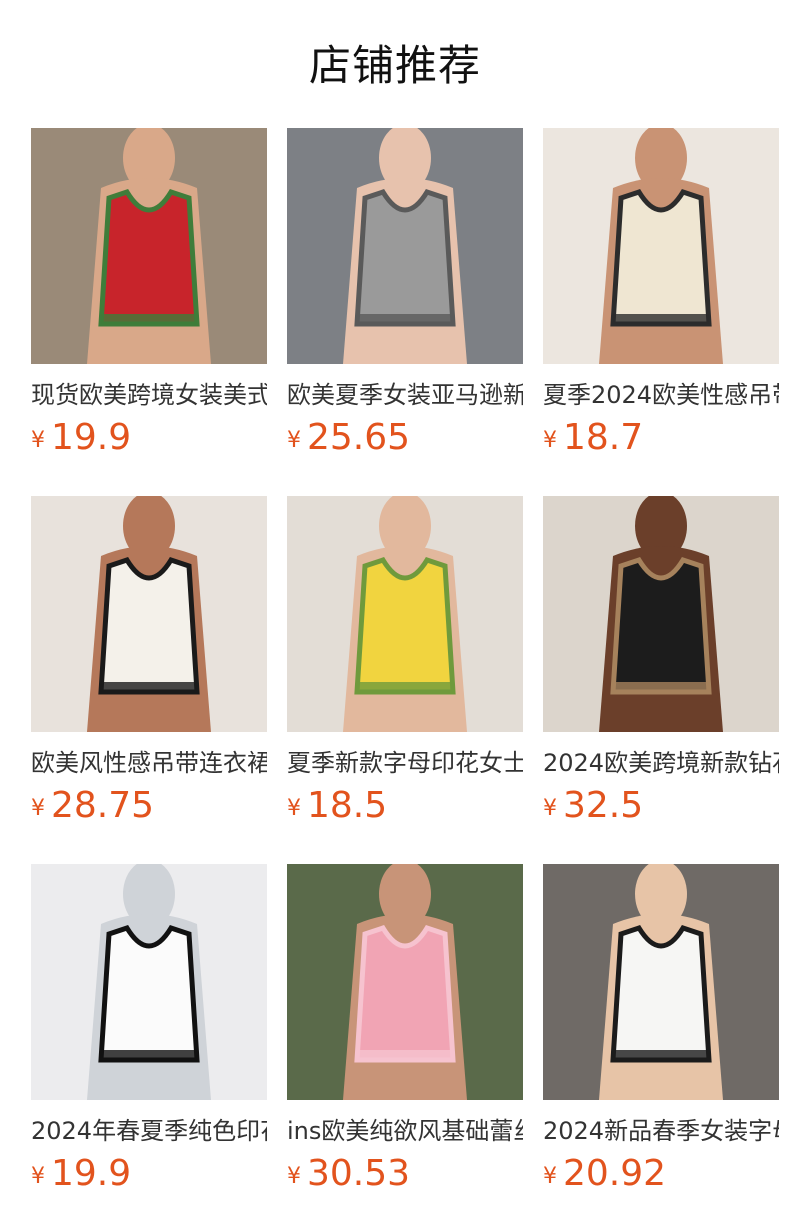 The height and width of the screenshot is (1232, 790). Describe the element at coordinates (615, 1173) in the screenshot. I see `price-value: 20.92` at that location.